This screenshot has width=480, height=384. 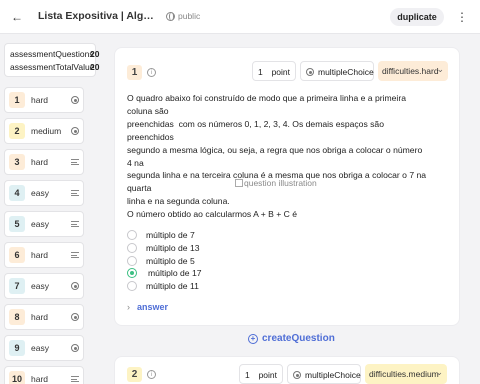 I want to click on sidebar-question-item: 1 hard, so click(x=44, y=100).